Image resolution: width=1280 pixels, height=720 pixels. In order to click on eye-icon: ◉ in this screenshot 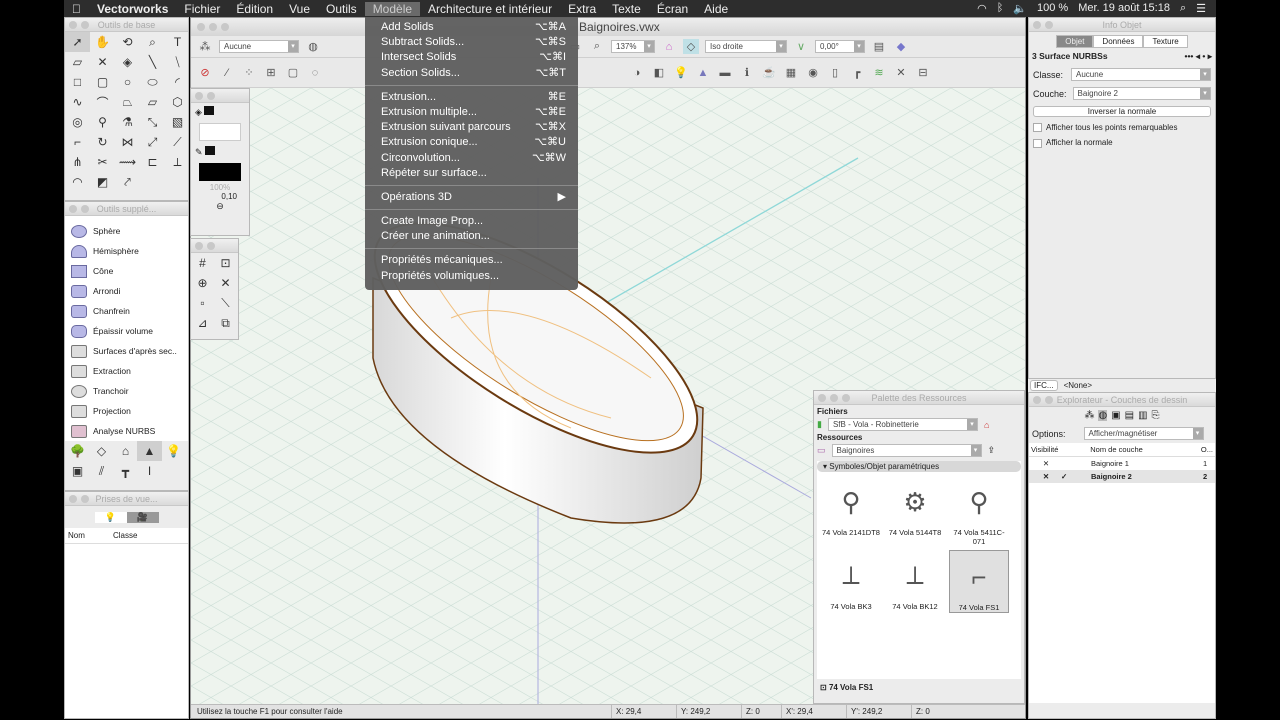, I will do `click(813, 72)`.